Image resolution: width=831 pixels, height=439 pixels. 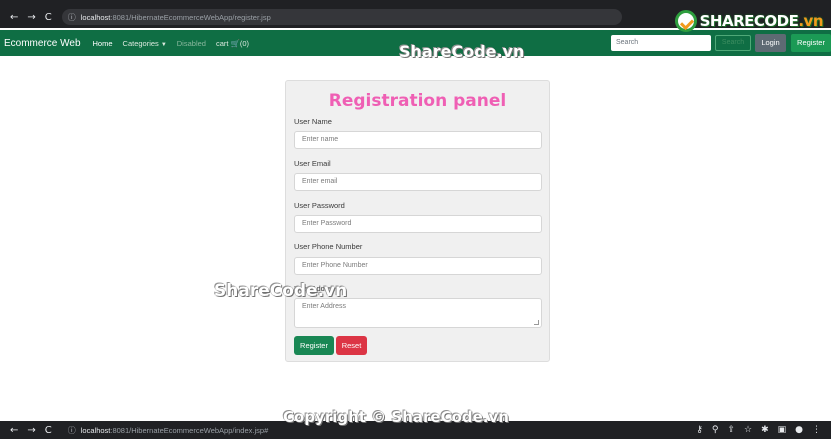 I want to click on watermark-top: ShareCode.vn, so click(x=462, y=51).